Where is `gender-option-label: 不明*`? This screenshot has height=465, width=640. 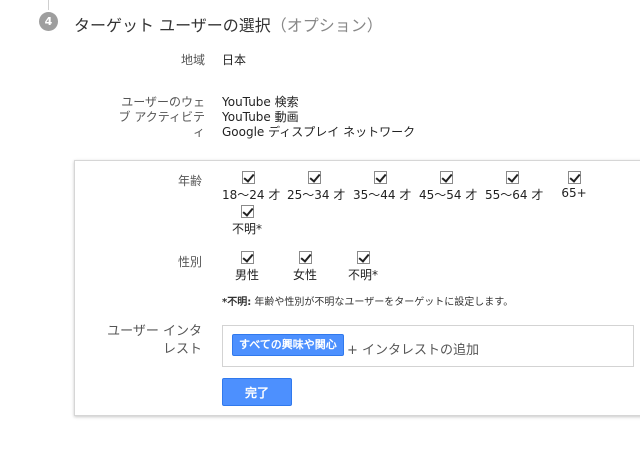 gender-option-label: 不明* is located at coordinates (362, 275).